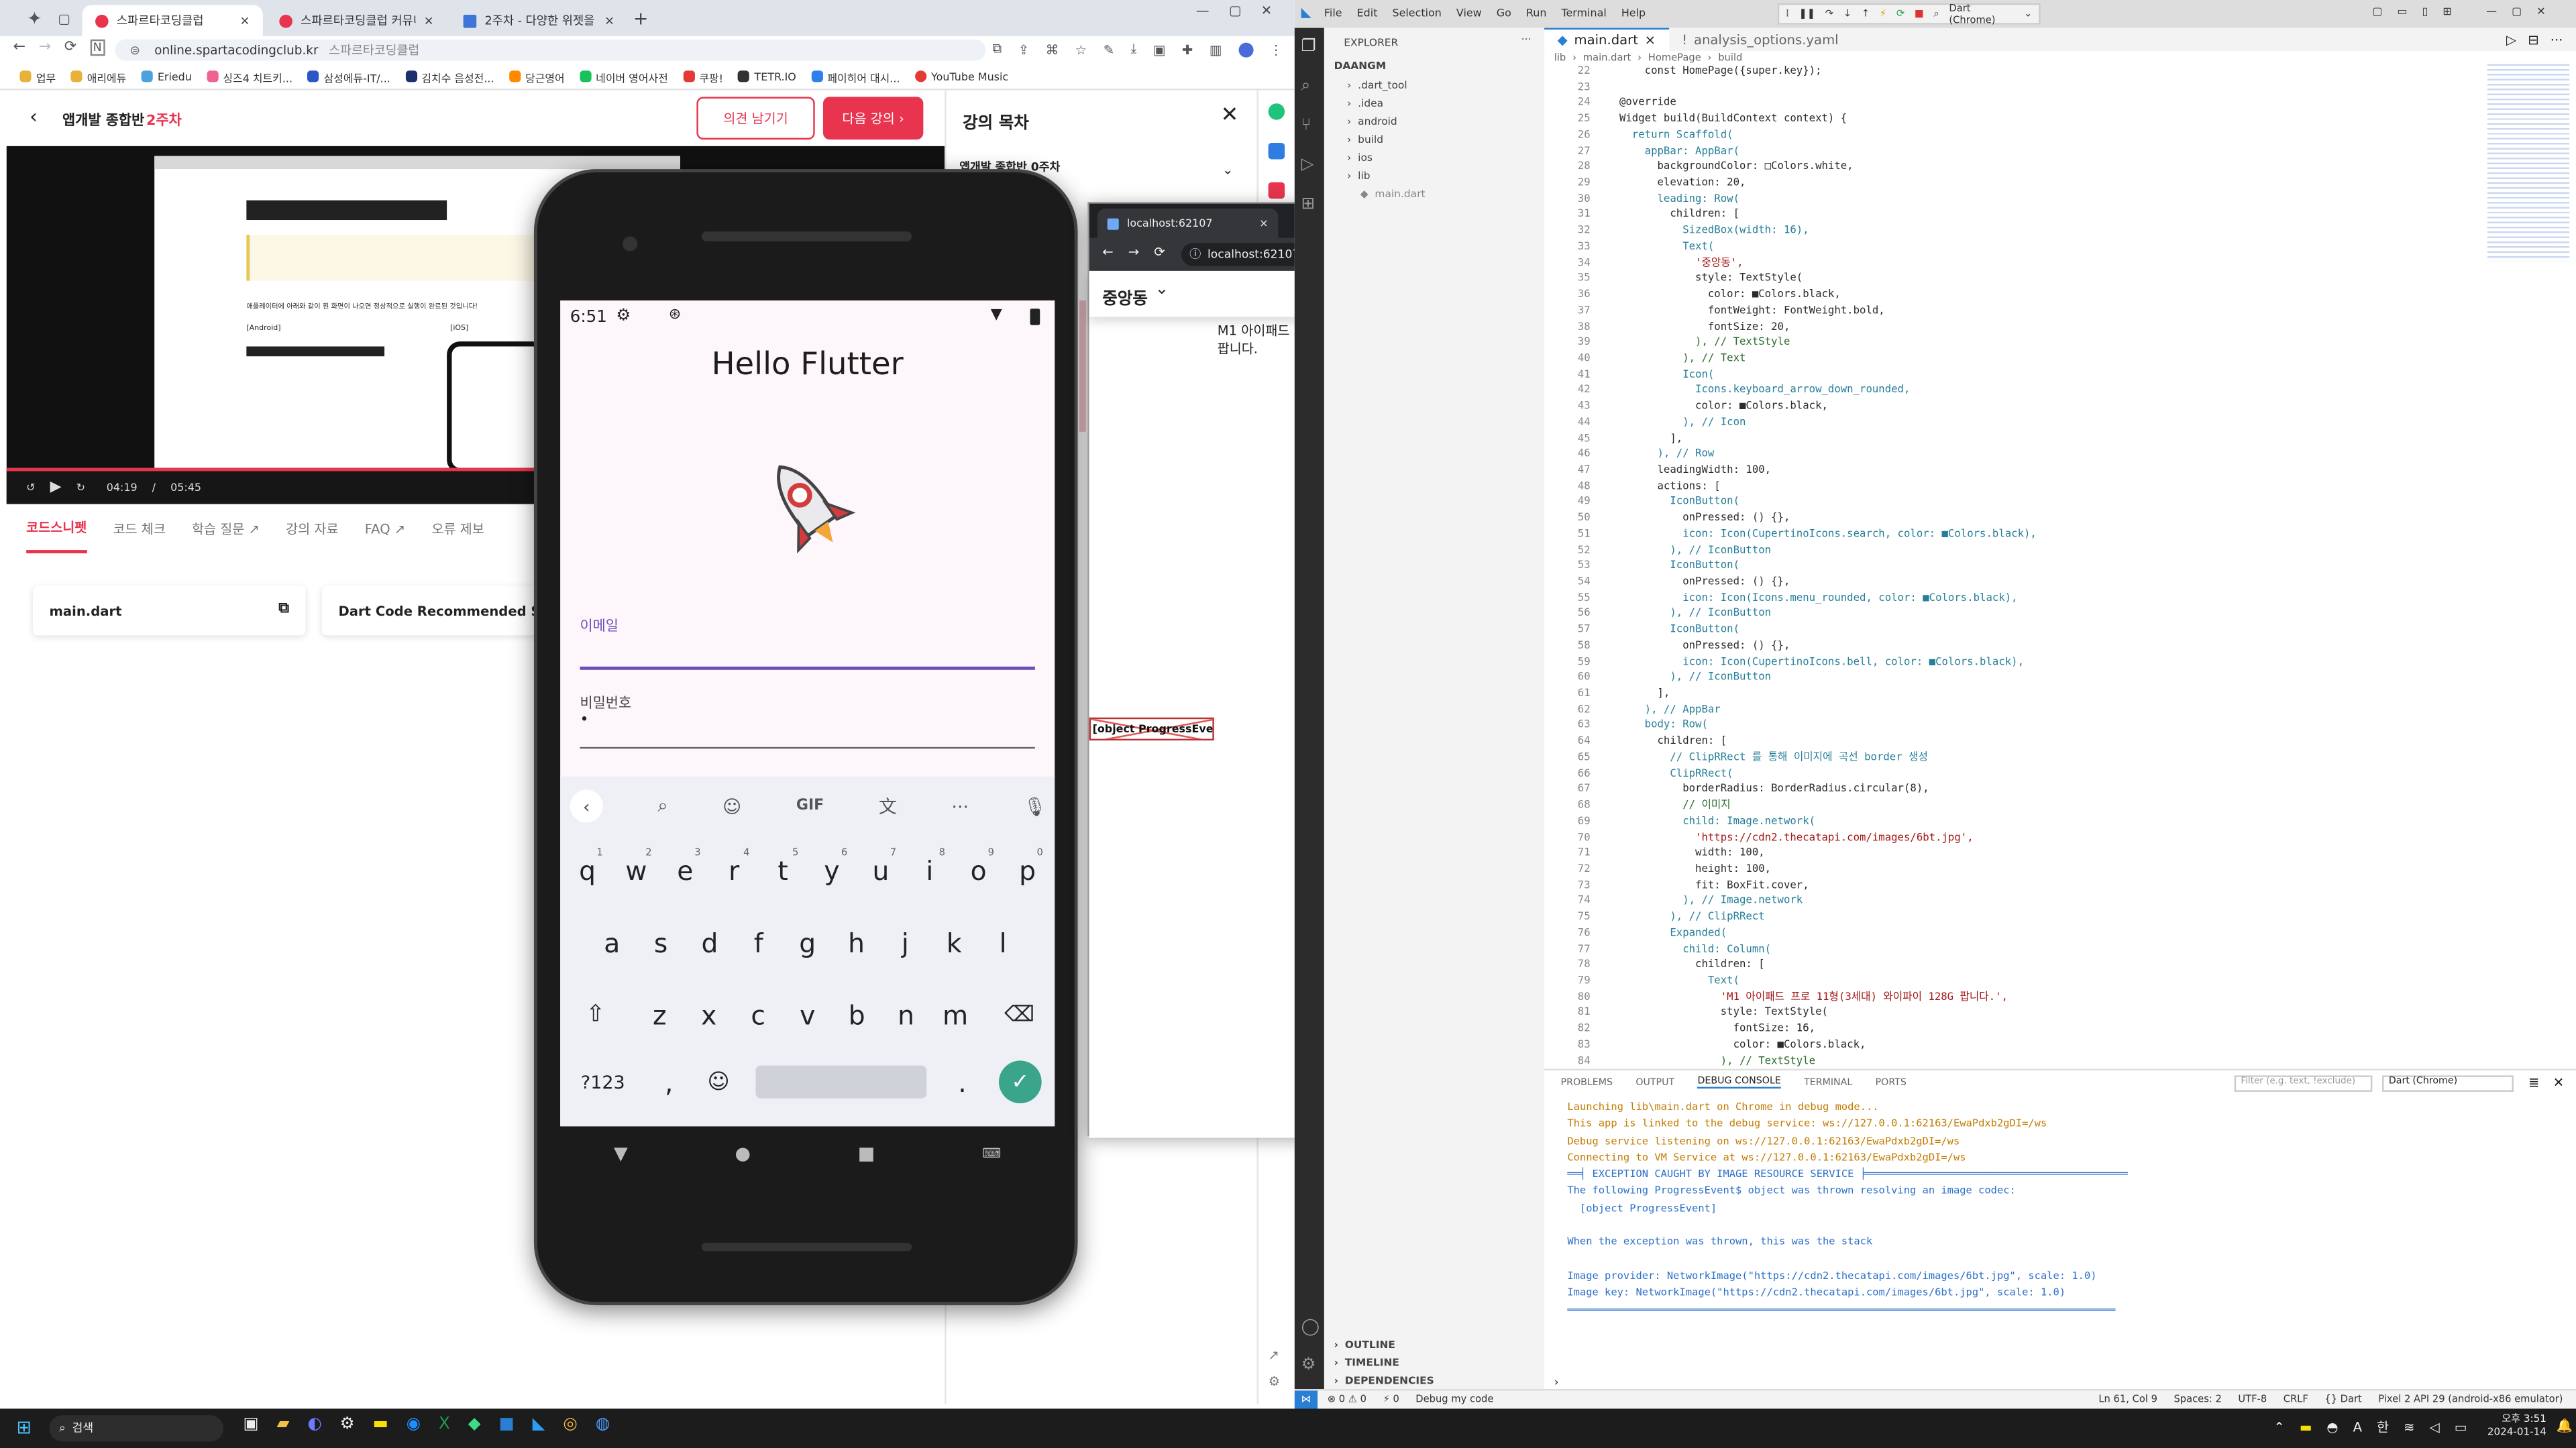 This screenshot has height=1448, width=2576. I want to click on tree-item: › .idea, so click(1386, 104).